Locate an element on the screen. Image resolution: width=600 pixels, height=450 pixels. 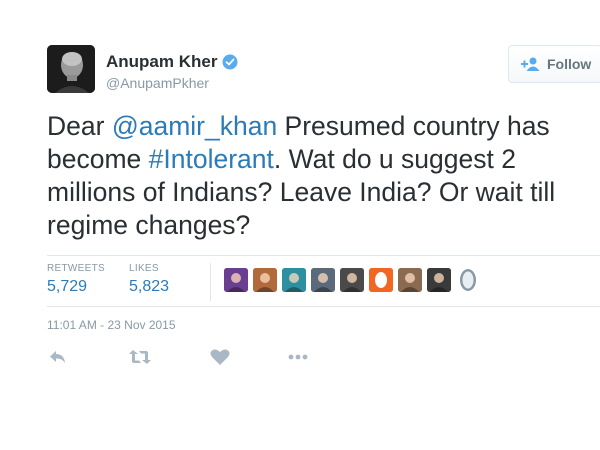
tweet-text-segment: Dear is located at coordinates (79, 126).